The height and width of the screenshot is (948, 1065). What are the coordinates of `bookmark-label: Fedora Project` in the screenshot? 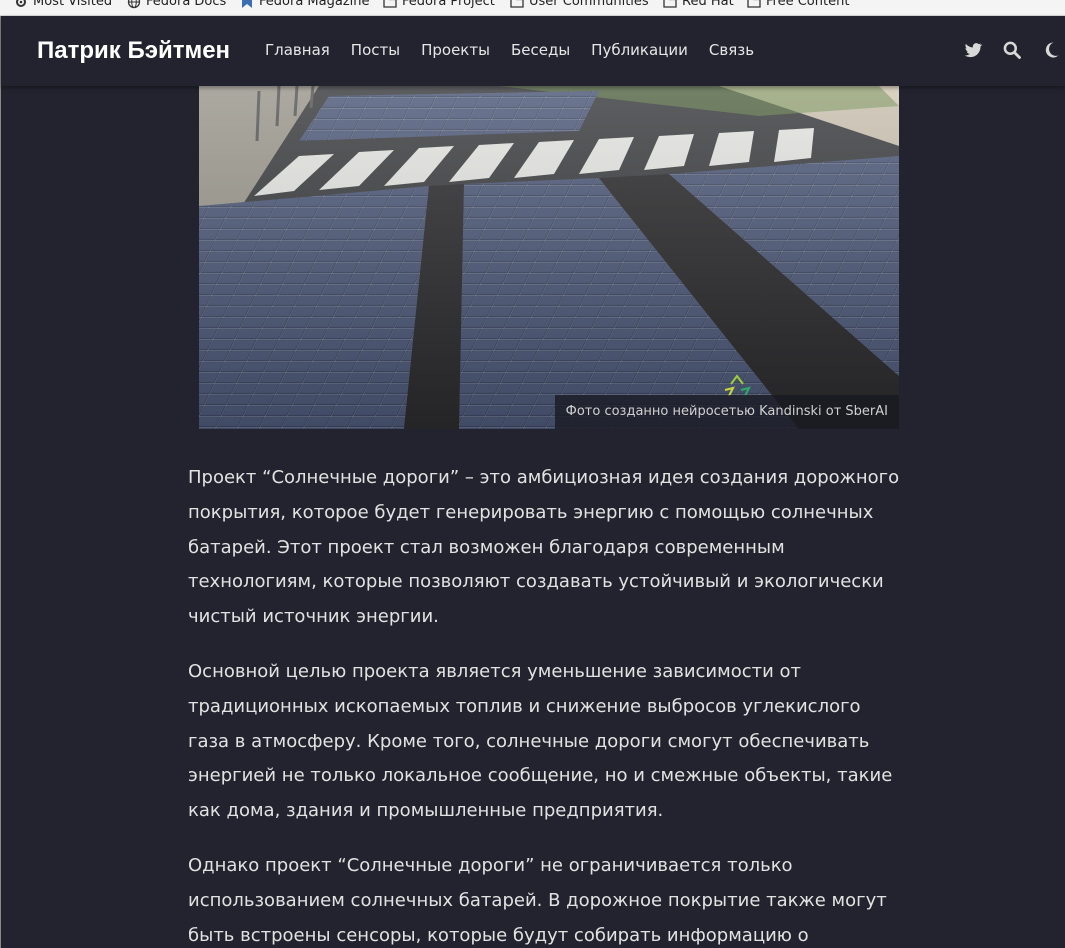 It's located at (448, 4).